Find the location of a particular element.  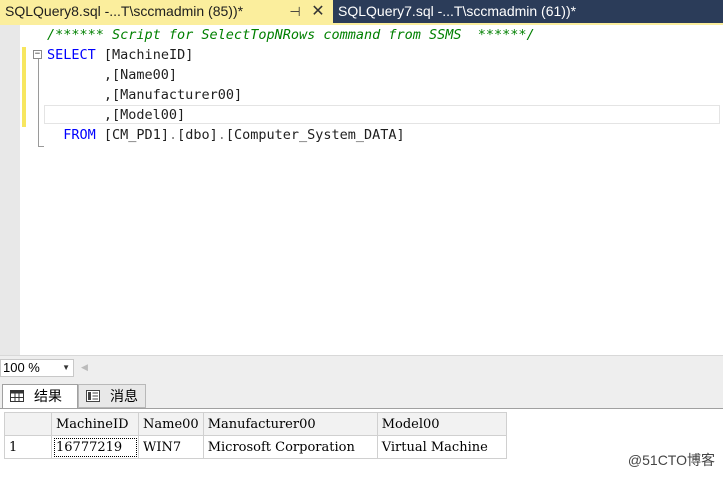

column-header: MachineID is located at coordinates (95, 424).